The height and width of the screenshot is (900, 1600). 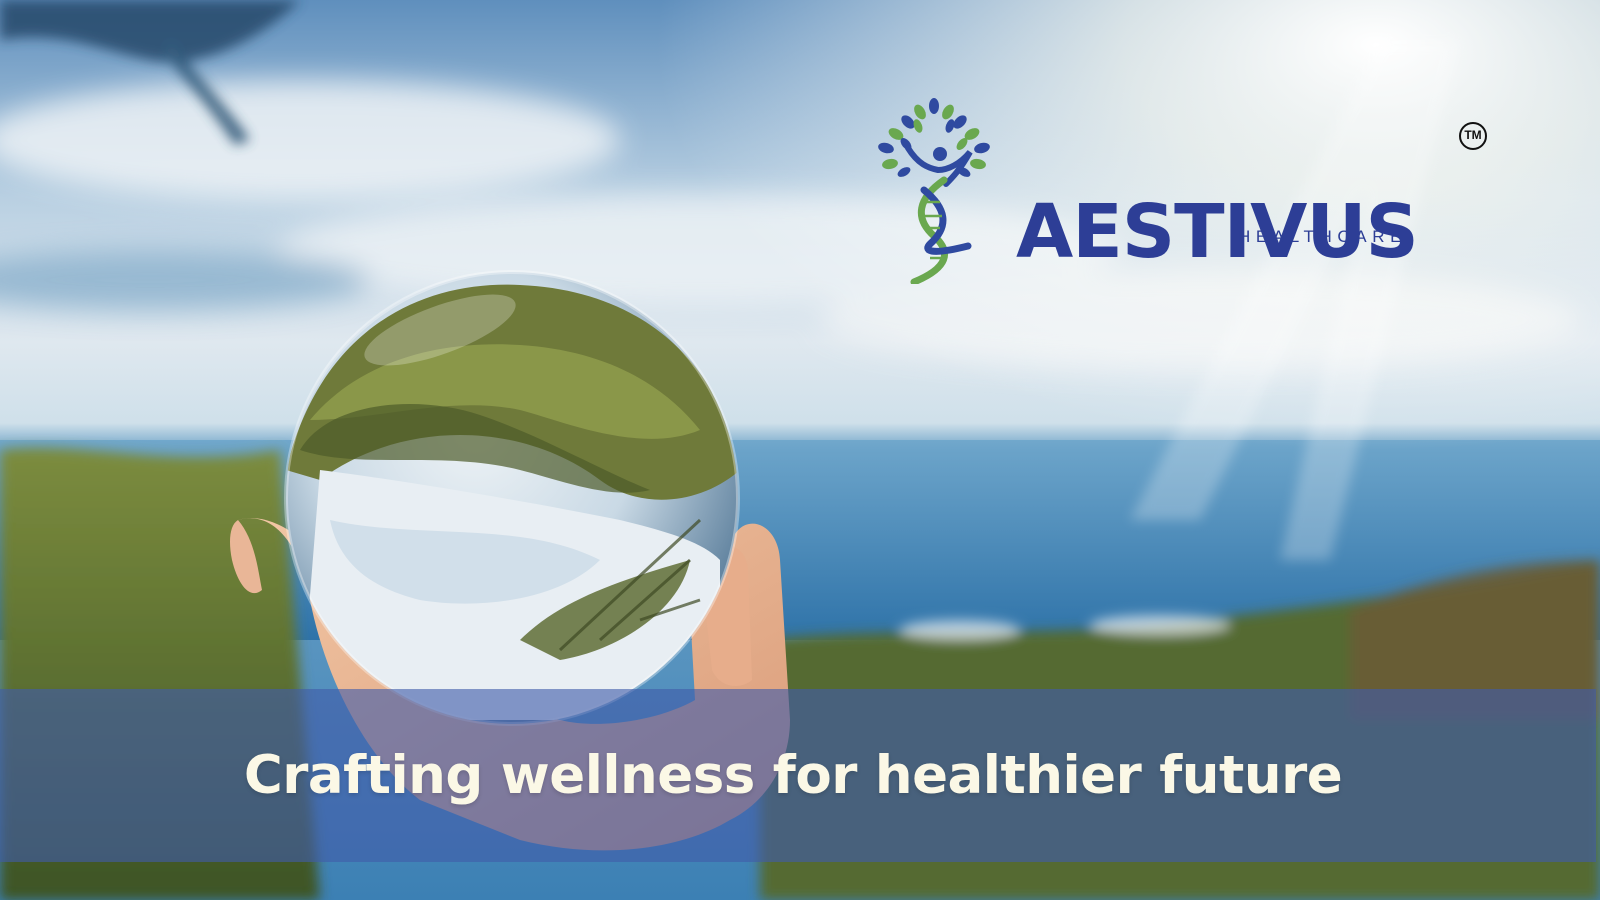 What do you see at coordinates (1473, 136) in the screenshot?
I see `trademark-symbol: TM` at bounding box center [1473, 136].